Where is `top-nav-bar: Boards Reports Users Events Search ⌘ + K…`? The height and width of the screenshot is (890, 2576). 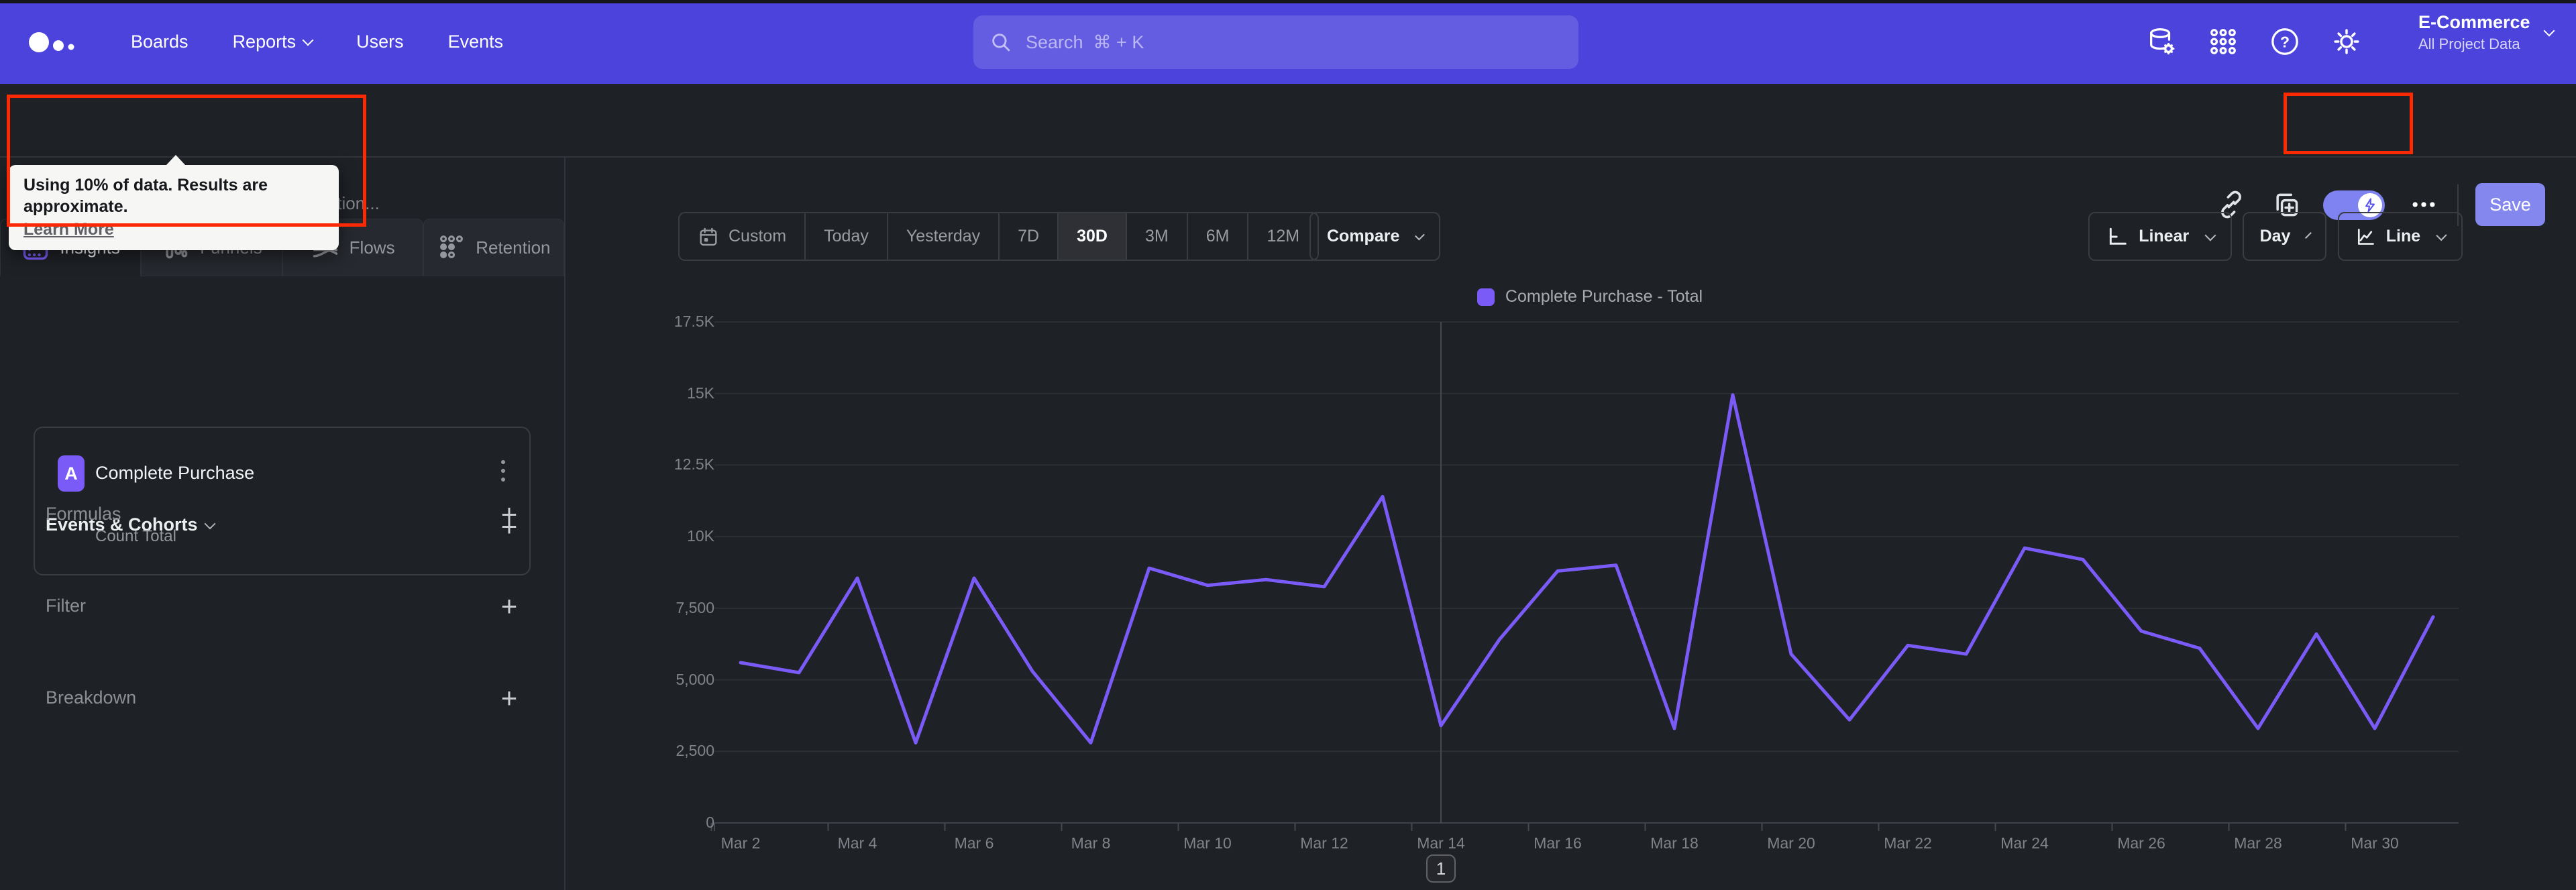 top-nav-bar: Boards Reports Users Events Search ⌘ + K… is located at coordinates (1288, 42).